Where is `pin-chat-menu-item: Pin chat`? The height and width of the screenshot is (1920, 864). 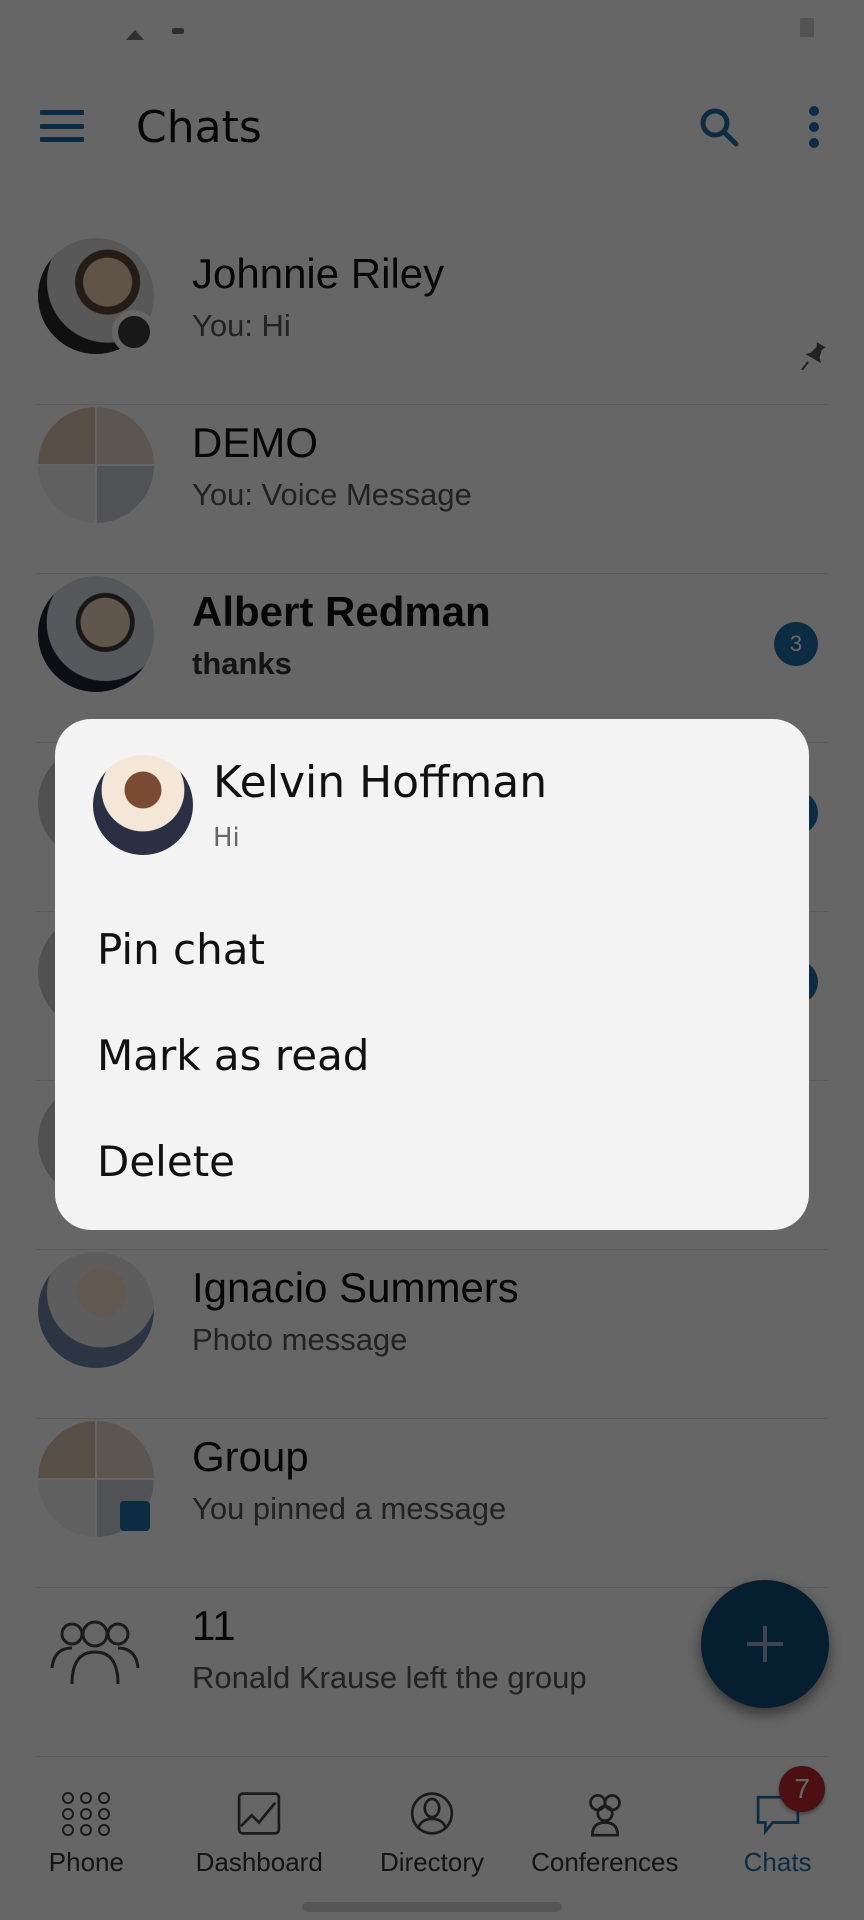 pin-chat-menu-item: Pin chat is located at coordinates (432, 949).